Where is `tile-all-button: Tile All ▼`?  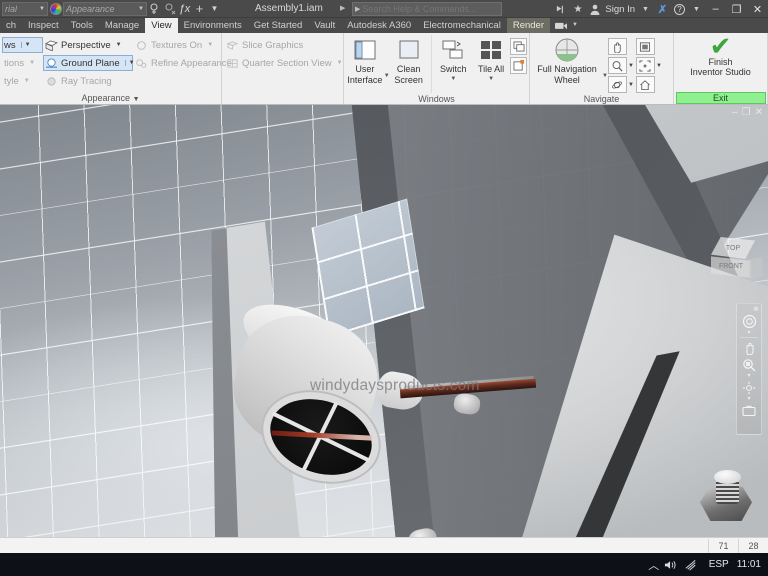
tile-all-button: Tile All ▼ is located at coordinates (491, 59).